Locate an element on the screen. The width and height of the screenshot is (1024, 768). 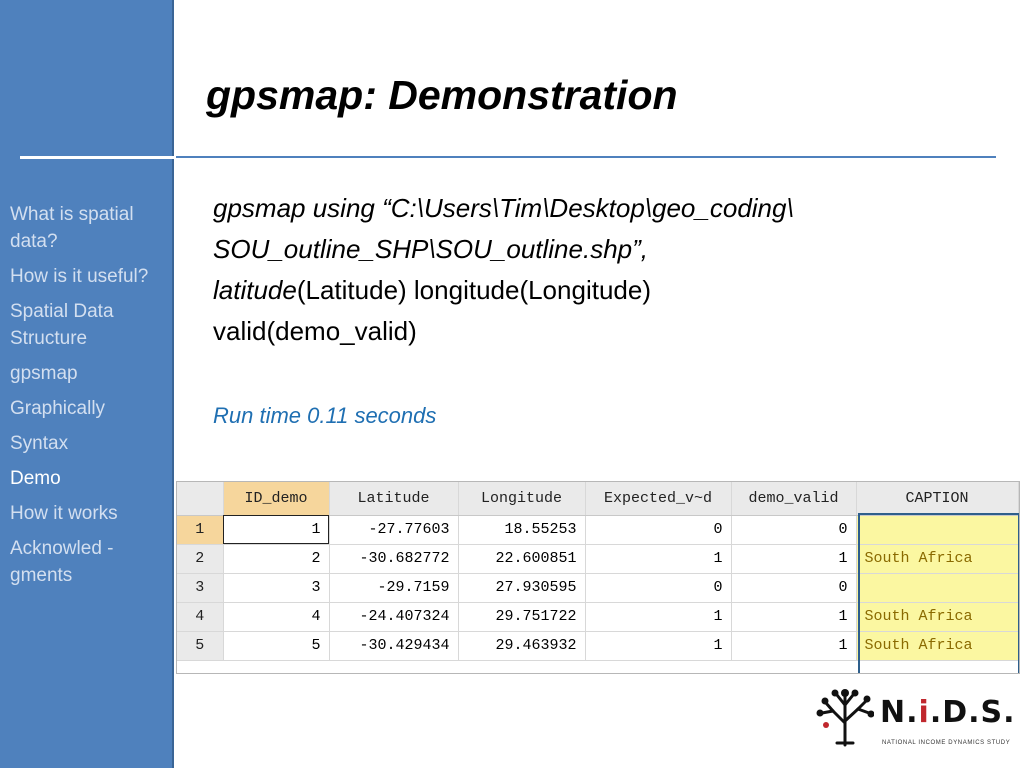
cell-longitude: 29.463932 is located at coordinates (522, 646).